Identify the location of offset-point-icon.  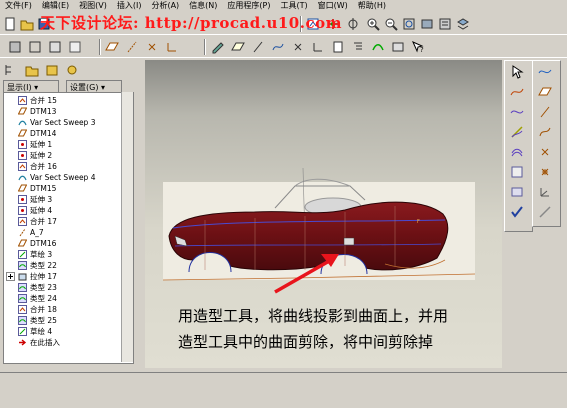
(546, 173).